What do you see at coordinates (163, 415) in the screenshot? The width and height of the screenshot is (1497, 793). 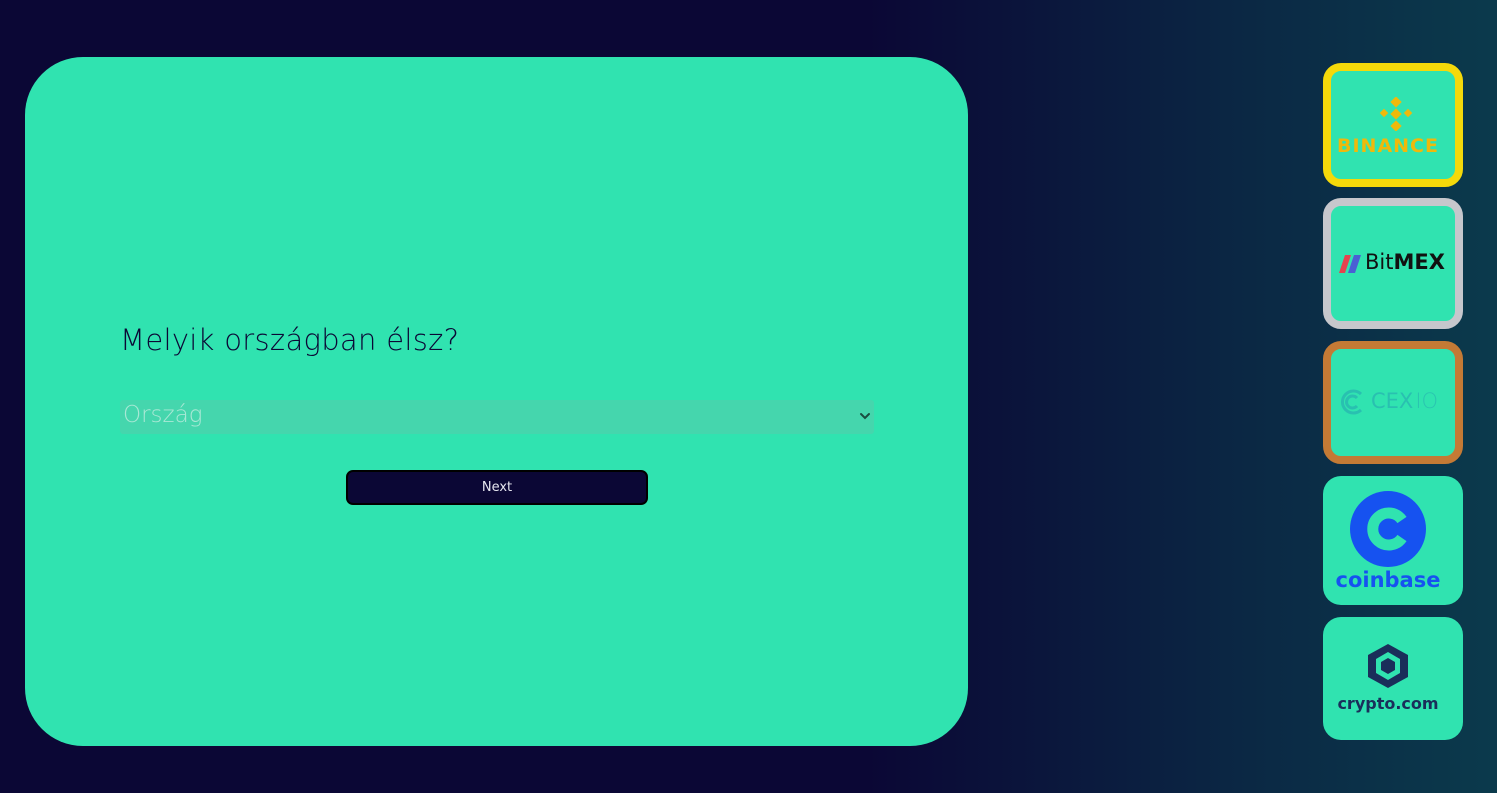 I see `country-select-value: Ország` at bounding box center [163, 415].